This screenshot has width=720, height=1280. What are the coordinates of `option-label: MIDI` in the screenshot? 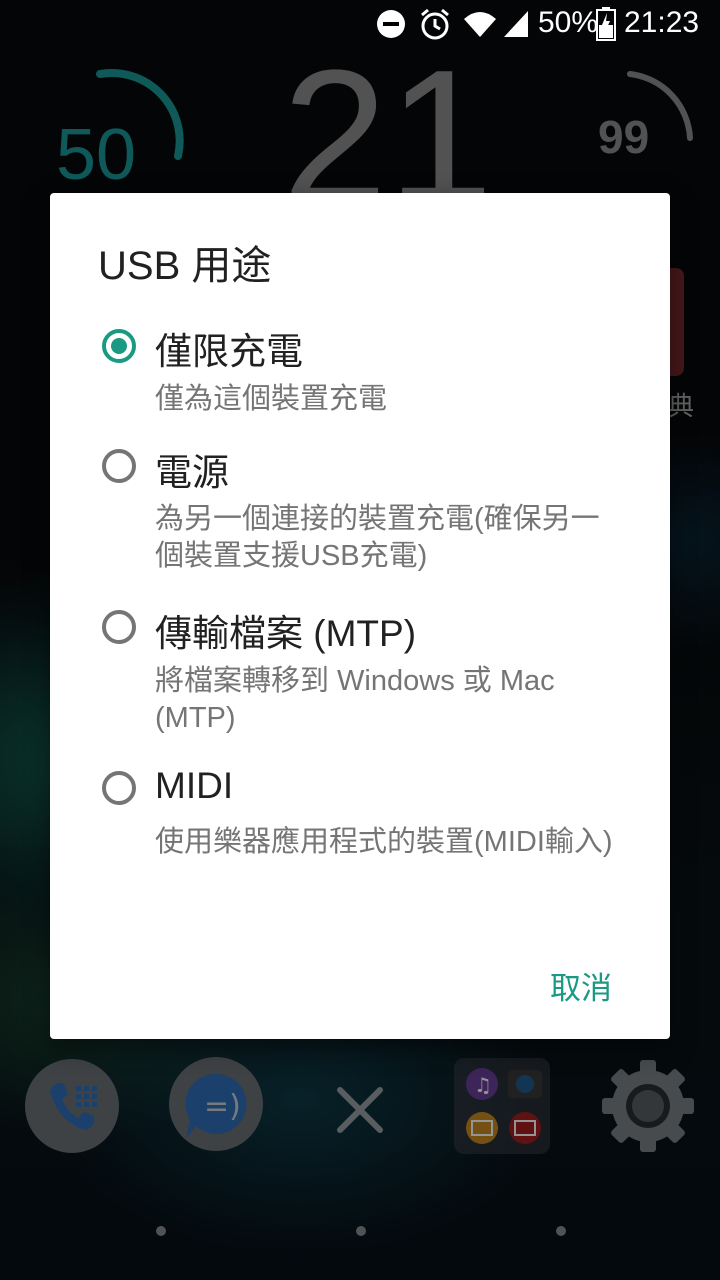 It's located at (194, 785).